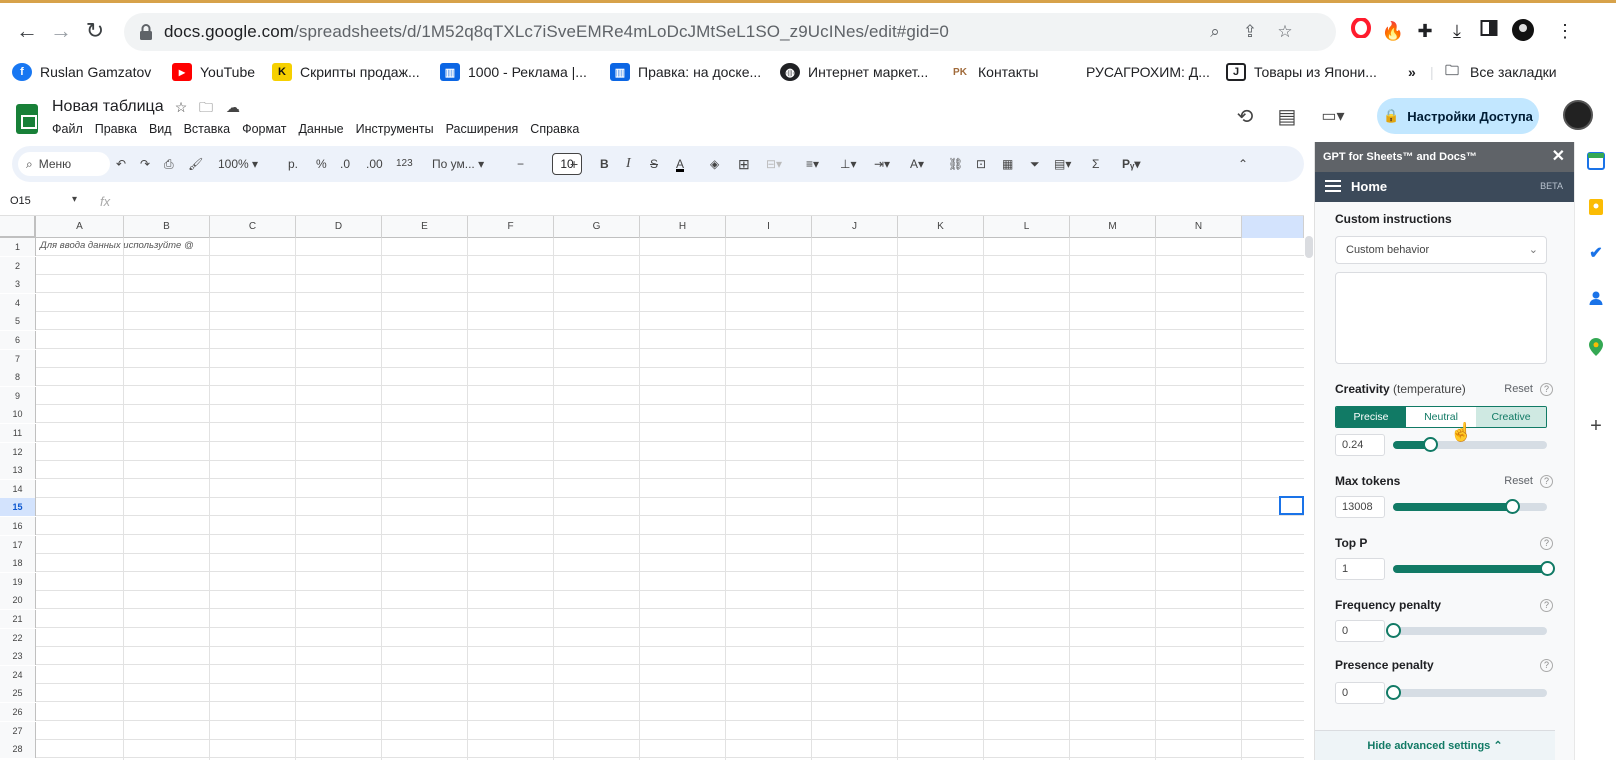 The image size is (1616, 760). I want to click on temperature-input: 0.24, so click(1360, 445).